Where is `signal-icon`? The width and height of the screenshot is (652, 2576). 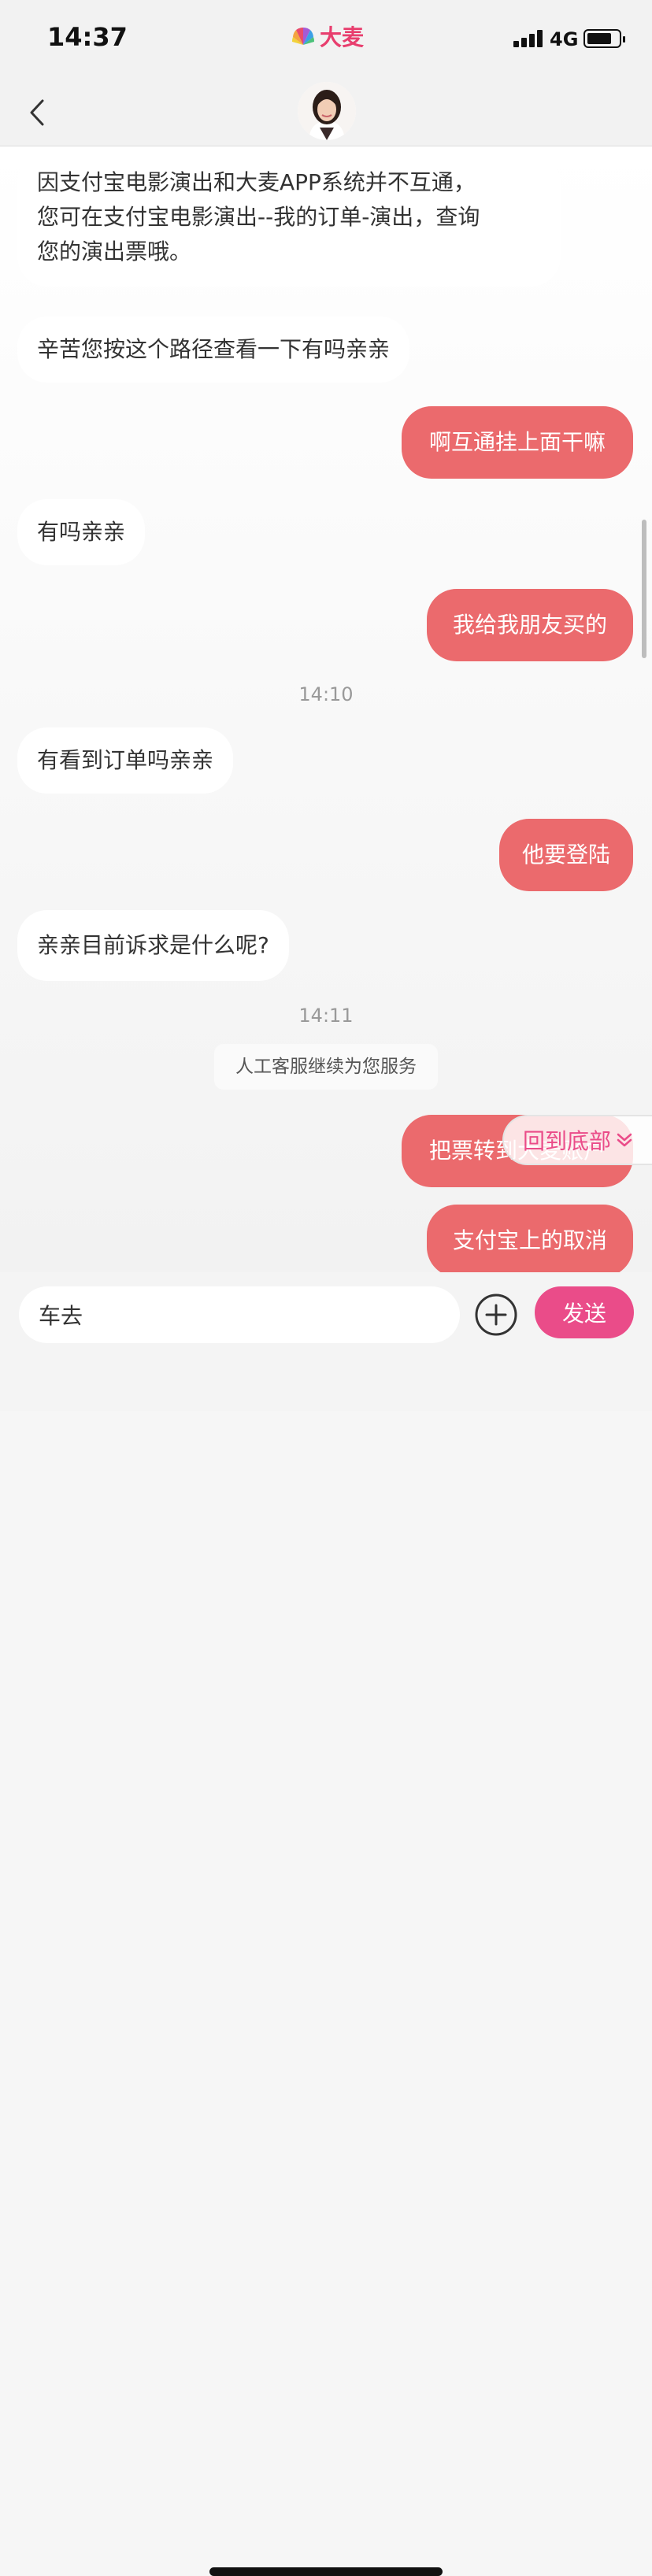
signal-icon is located at coordinates (529, 38).